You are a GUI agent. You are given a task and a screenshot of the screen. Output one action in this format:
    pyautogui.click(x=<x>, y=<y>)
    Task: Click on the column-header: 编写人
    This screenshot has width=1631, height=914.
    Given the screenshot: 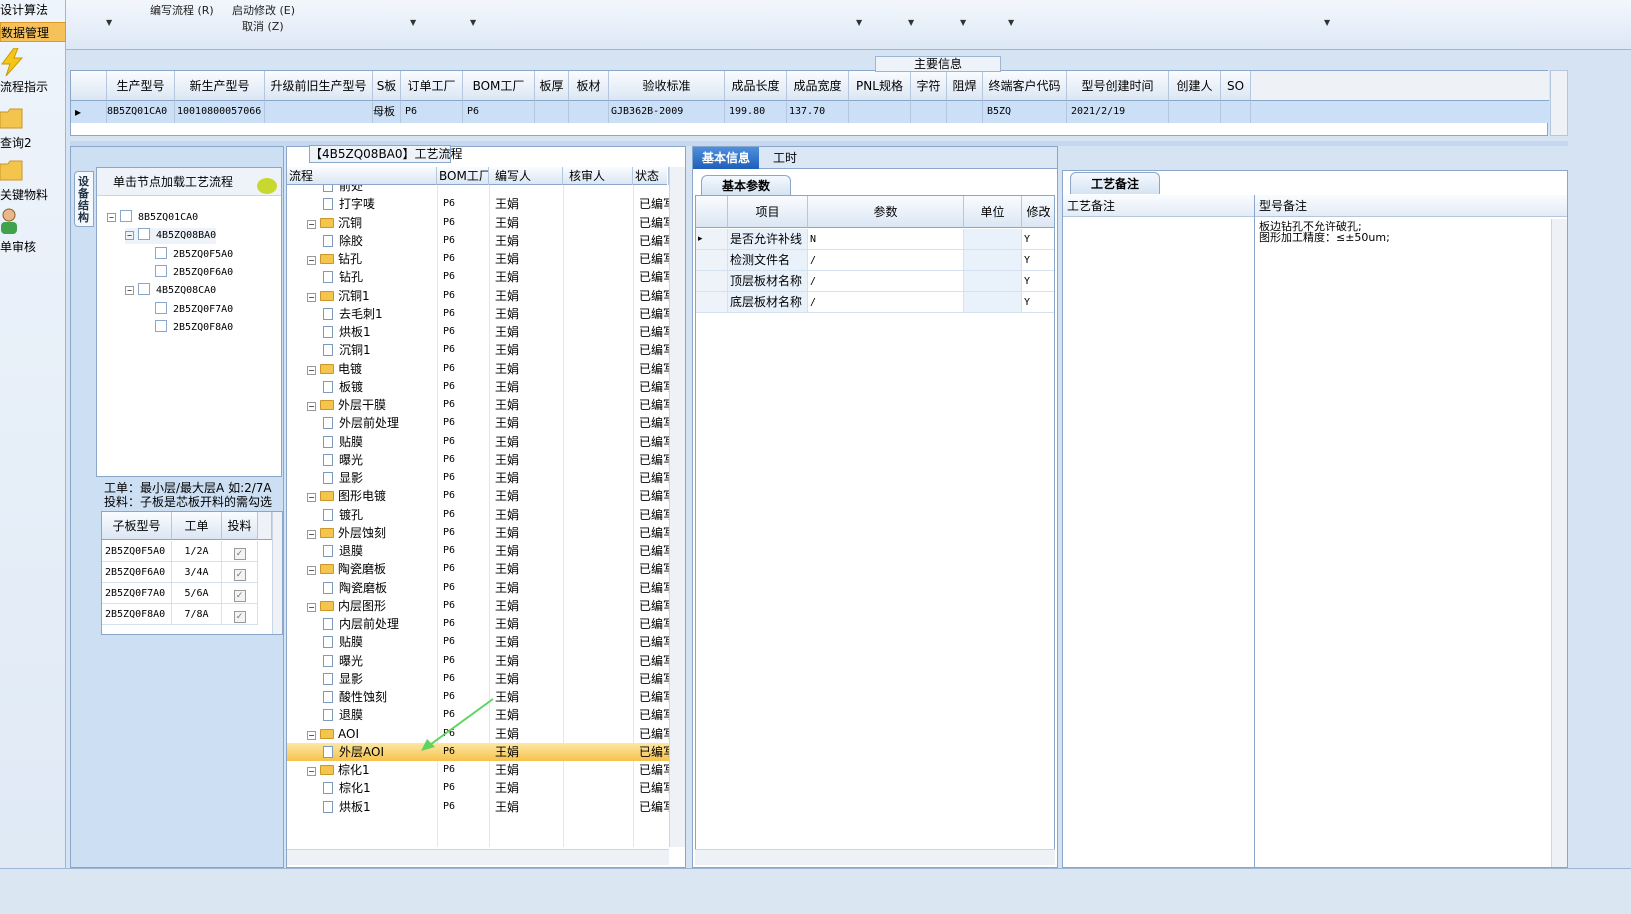 What is the action you would take?
    pyautogui.click(x=526, y=176)
    